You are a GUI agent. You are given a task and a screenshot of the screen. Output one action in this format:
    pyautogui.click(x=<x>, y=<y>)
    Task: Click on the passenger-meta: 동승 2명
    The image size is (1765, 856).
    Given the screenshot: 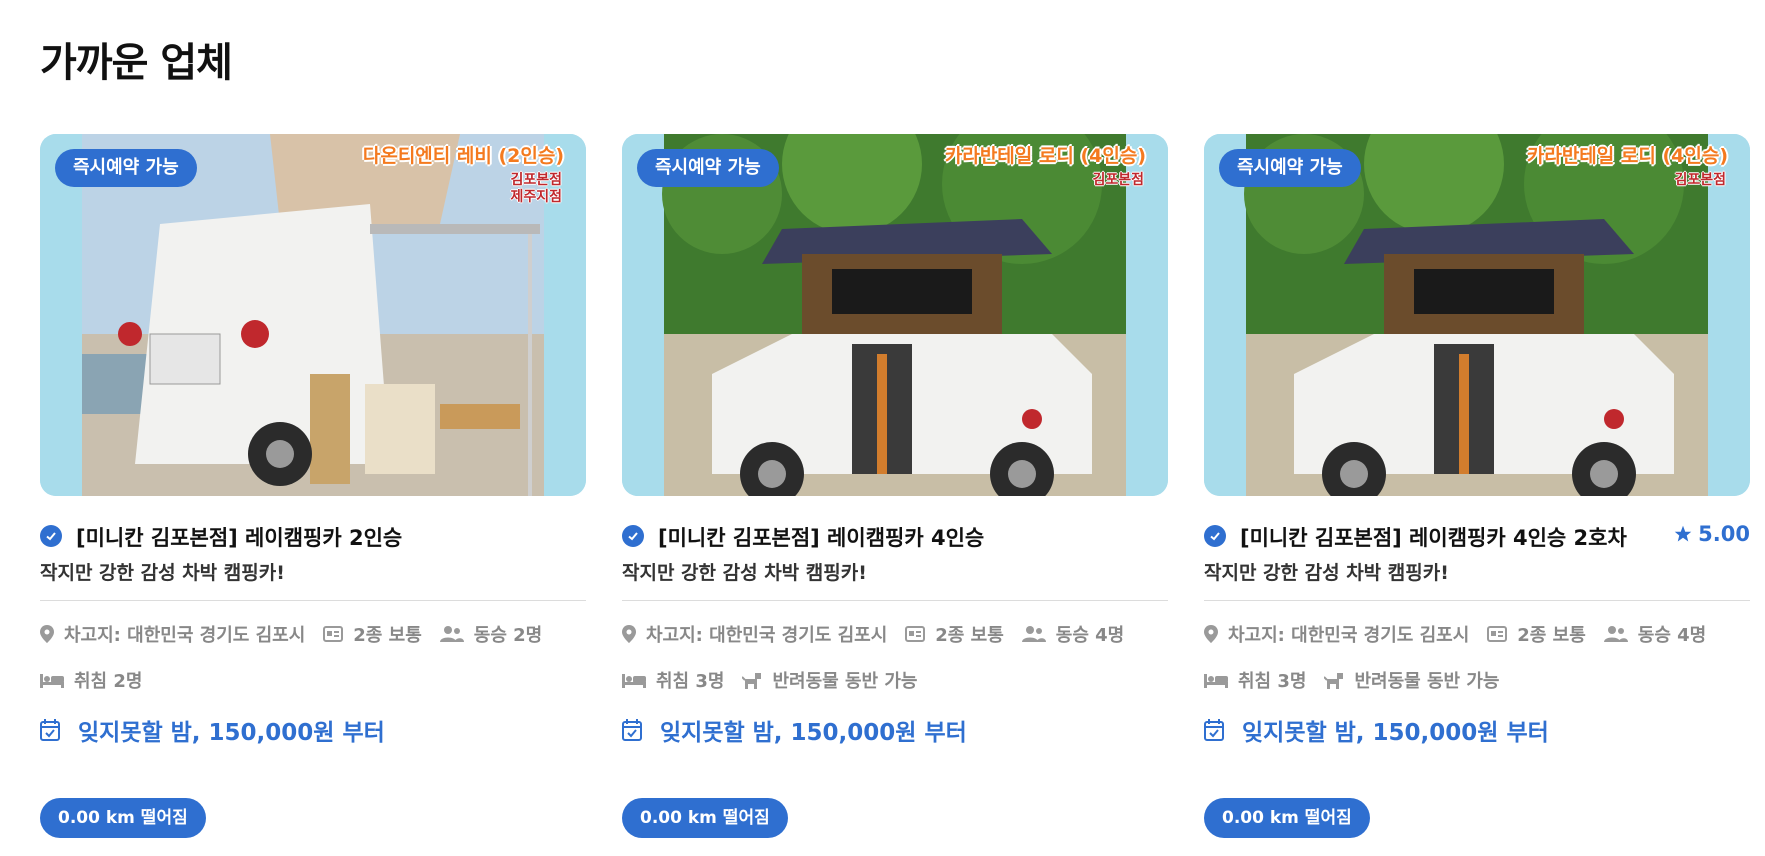 What is the action you would take?
    pyautogui.click(x=491, y=634)
    